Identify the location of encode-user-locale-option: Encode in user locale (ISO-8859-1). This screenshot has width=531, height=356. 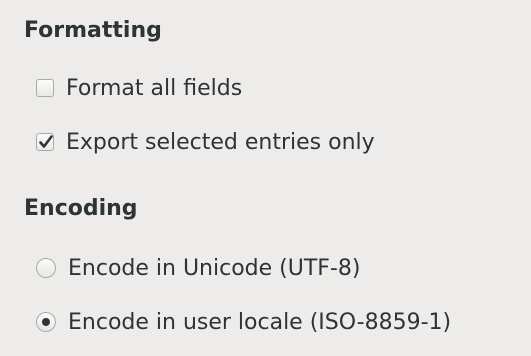
(243, 322).